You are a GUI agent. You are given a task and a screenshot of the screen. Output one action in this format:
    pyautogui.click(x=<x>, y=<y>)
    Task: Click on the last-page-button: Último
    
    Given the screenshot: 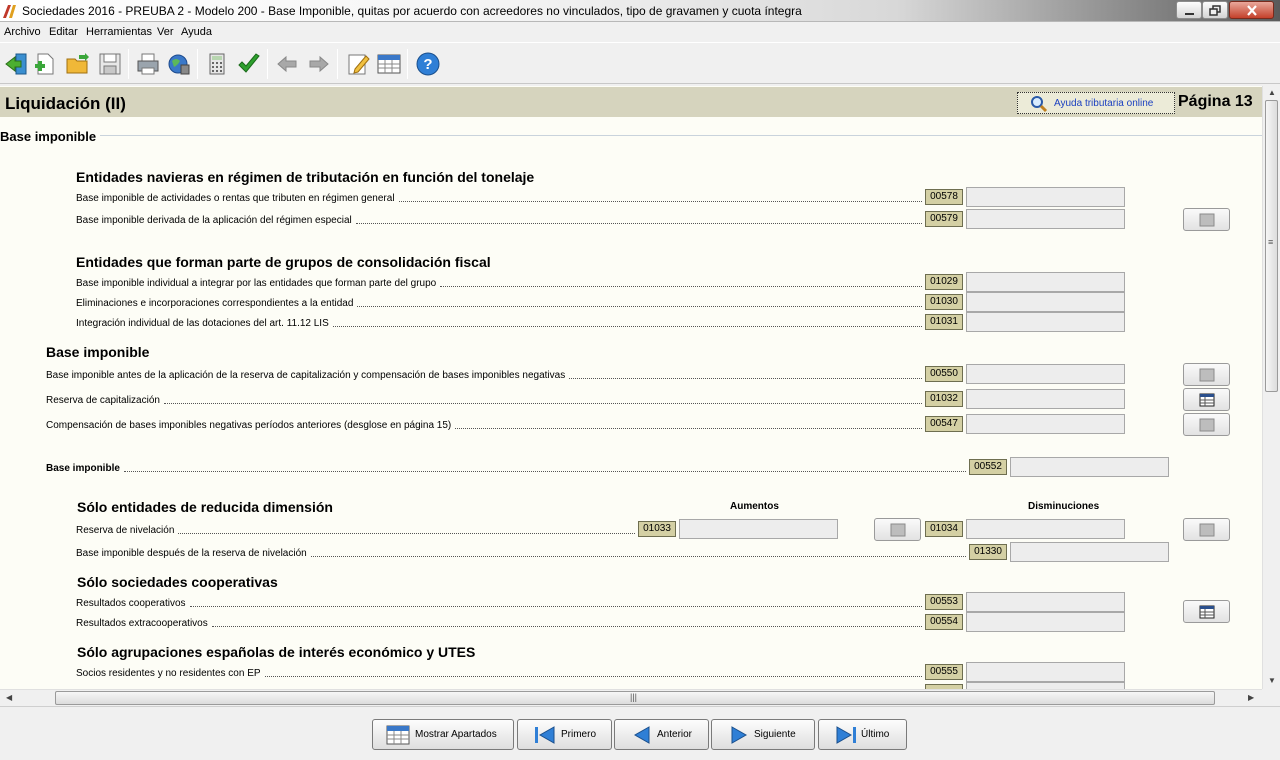 What is the action you would take?
    pyautogui.click(x=862, y=734)
    